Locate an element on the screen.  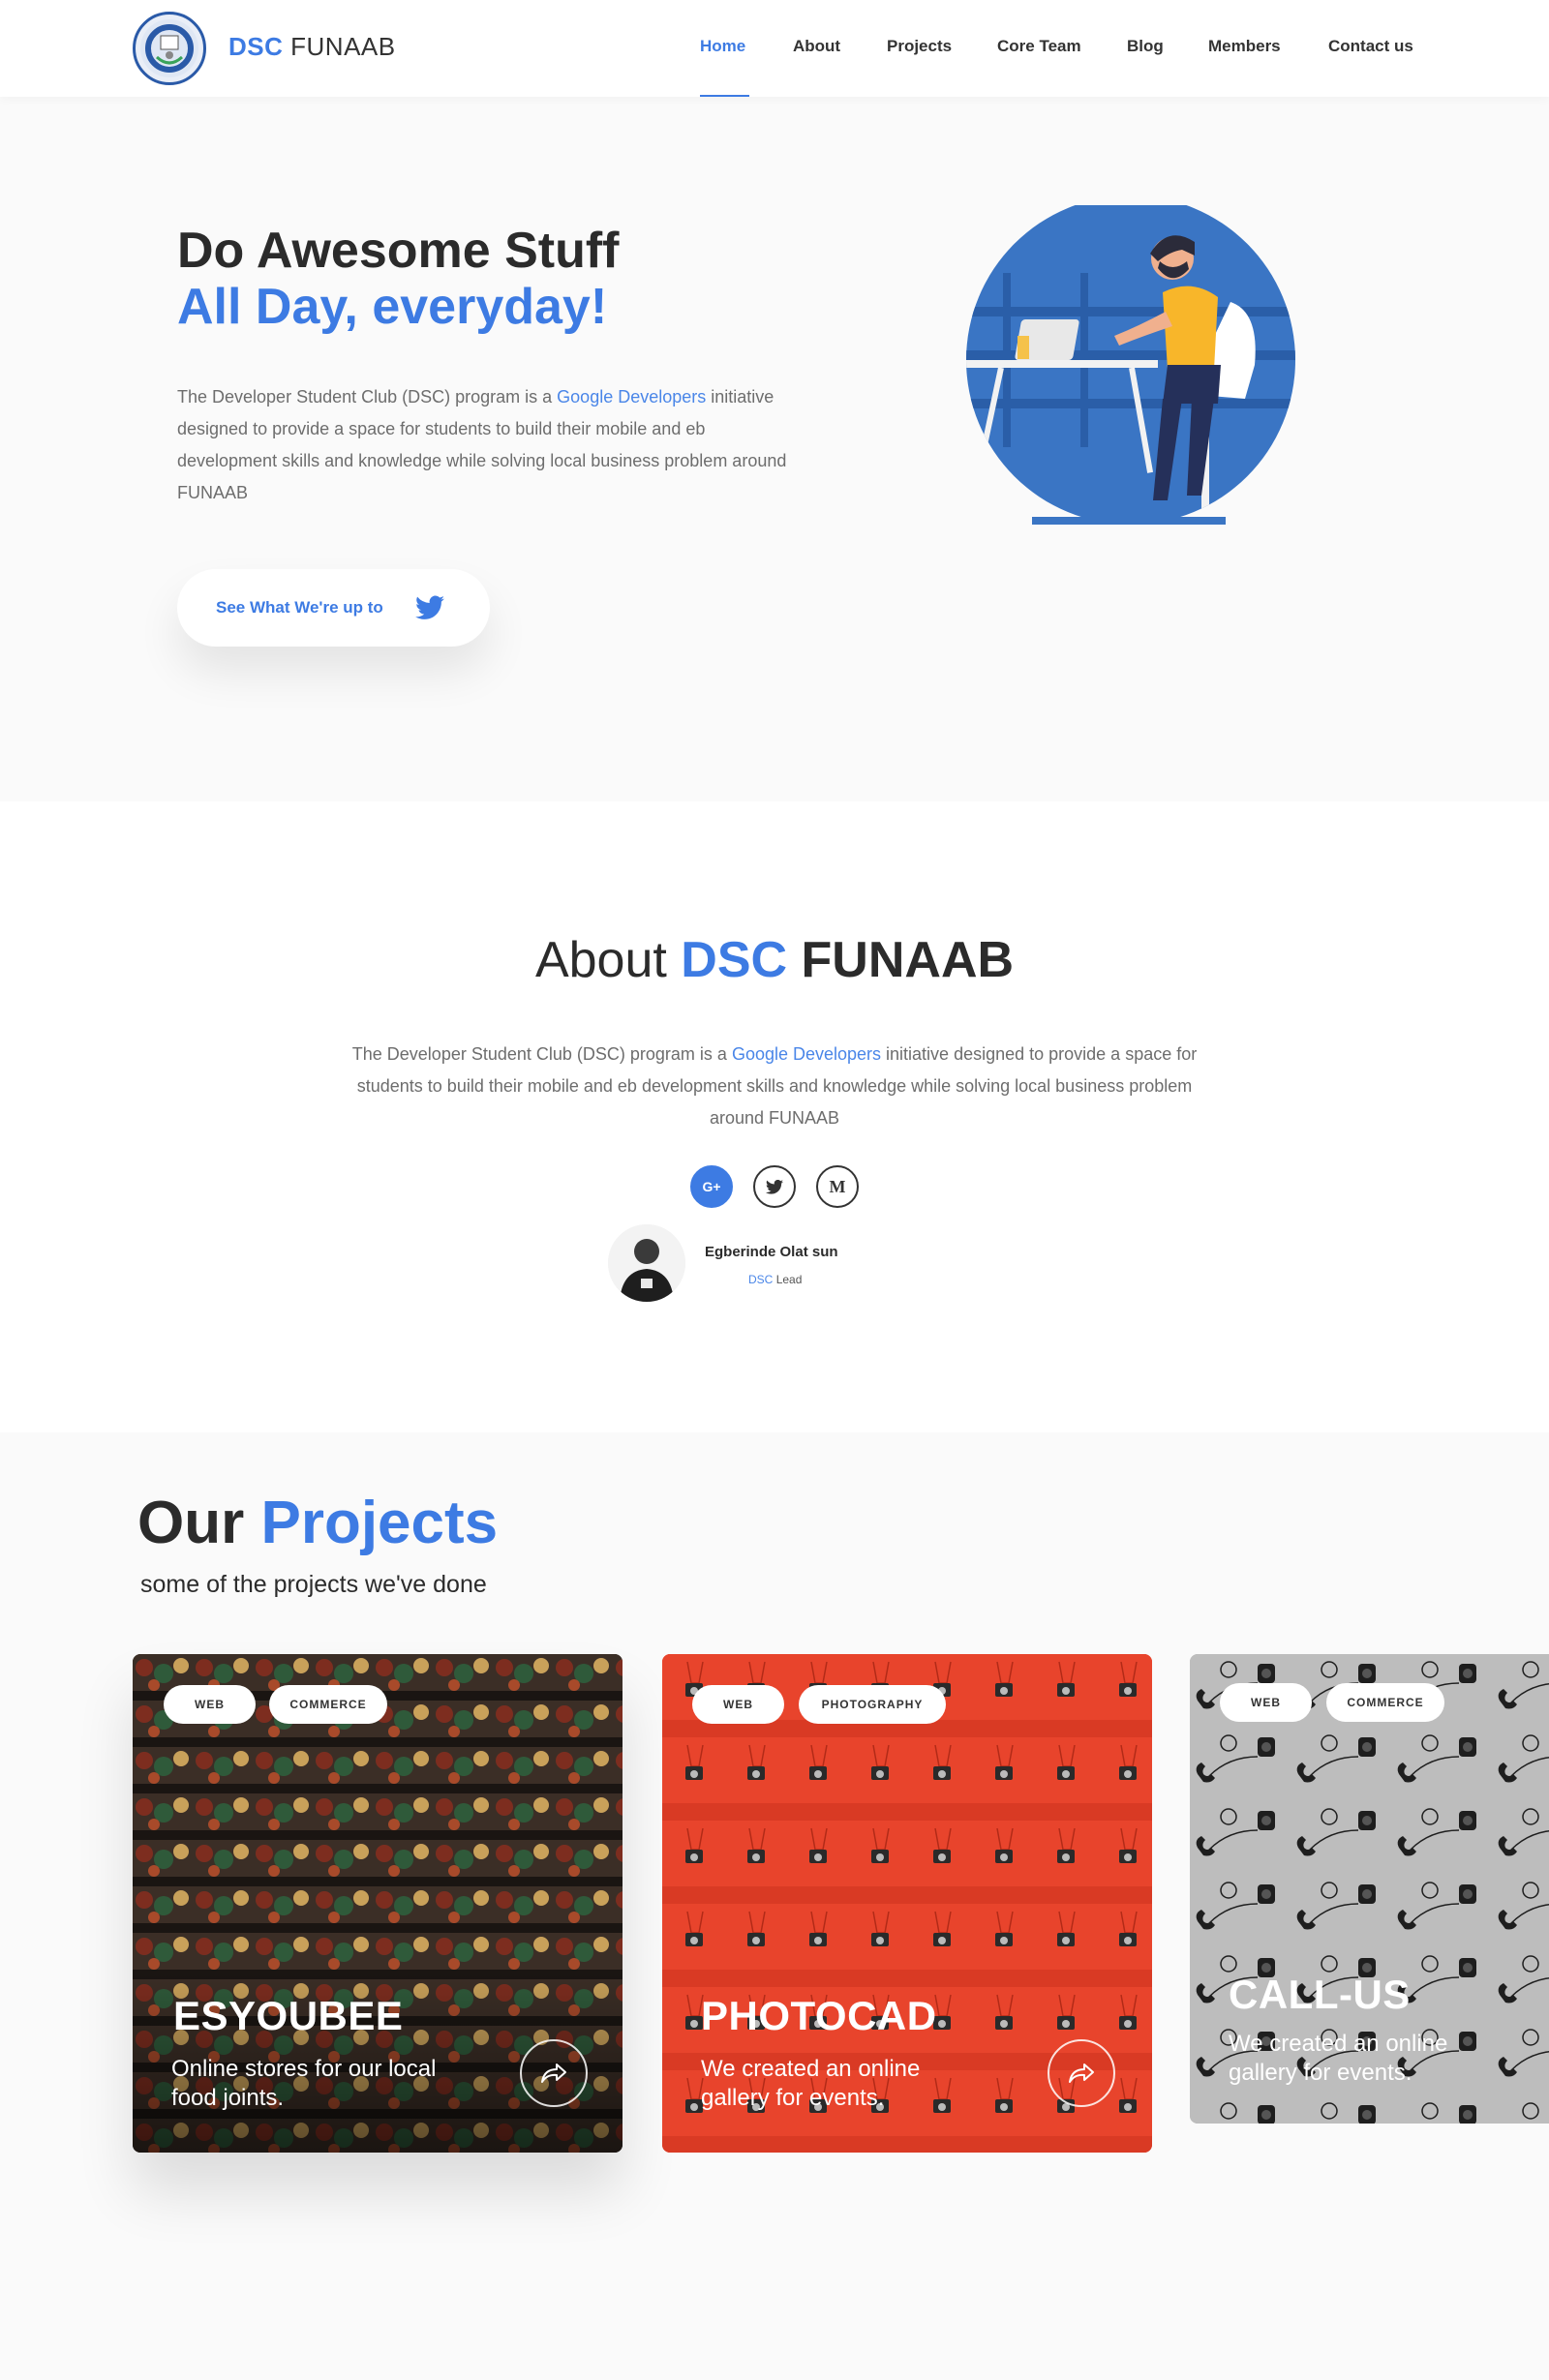
project-title: ESYOUBEE is located at coordinates (288, 2016).